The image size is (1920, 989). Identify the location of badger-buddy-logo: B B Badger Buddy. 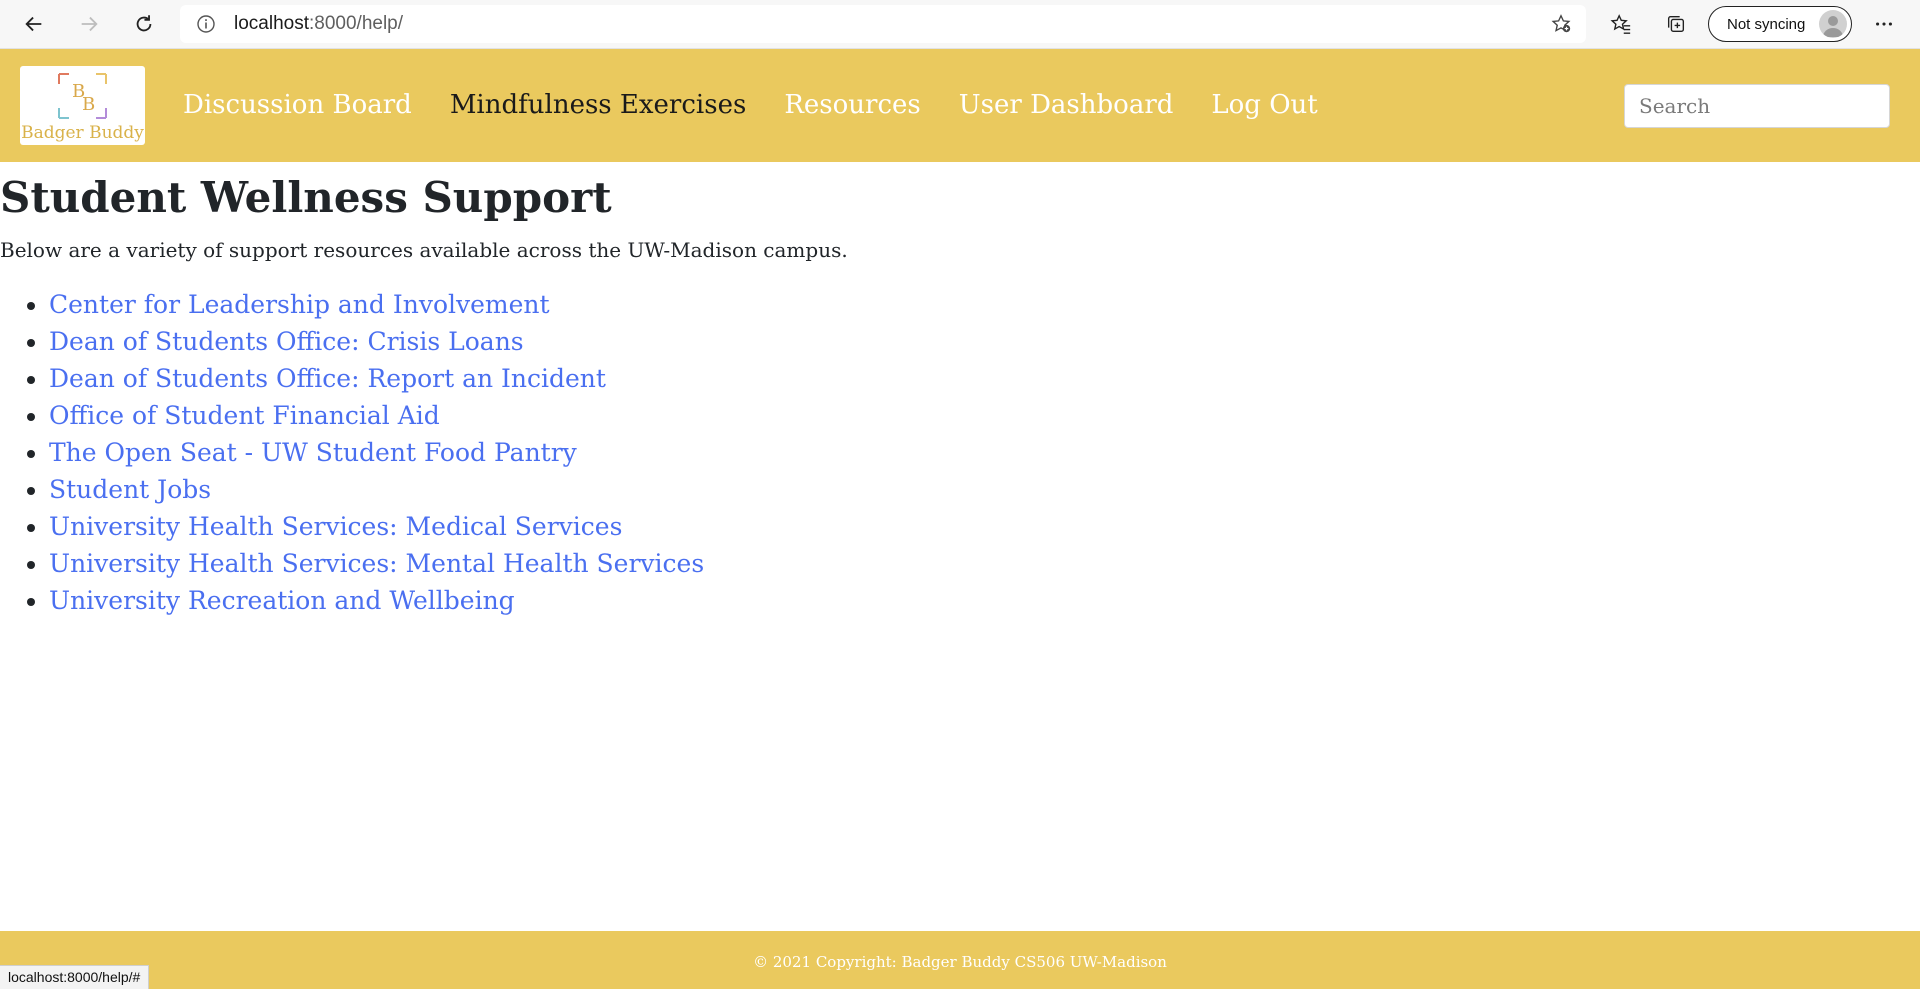
(82, 105).